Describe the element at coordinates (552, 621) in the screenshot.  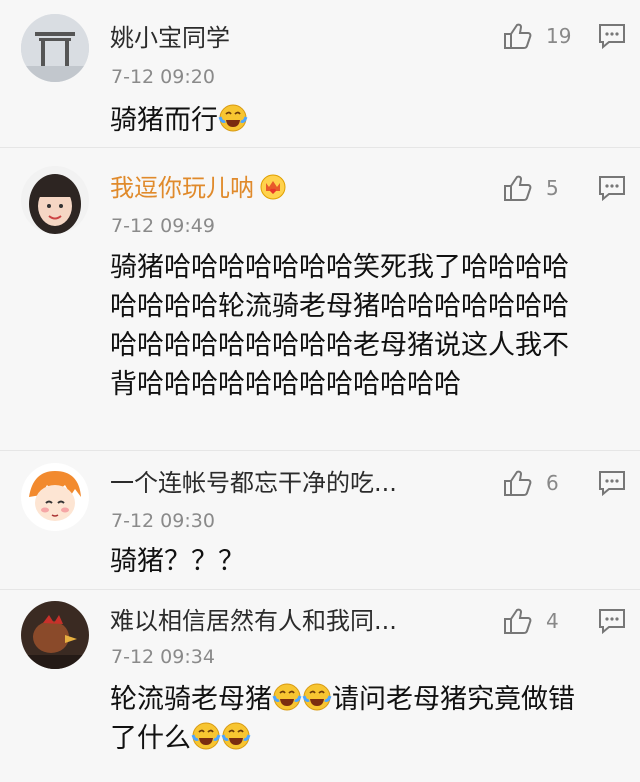
I see `like-count: 4` at that location.